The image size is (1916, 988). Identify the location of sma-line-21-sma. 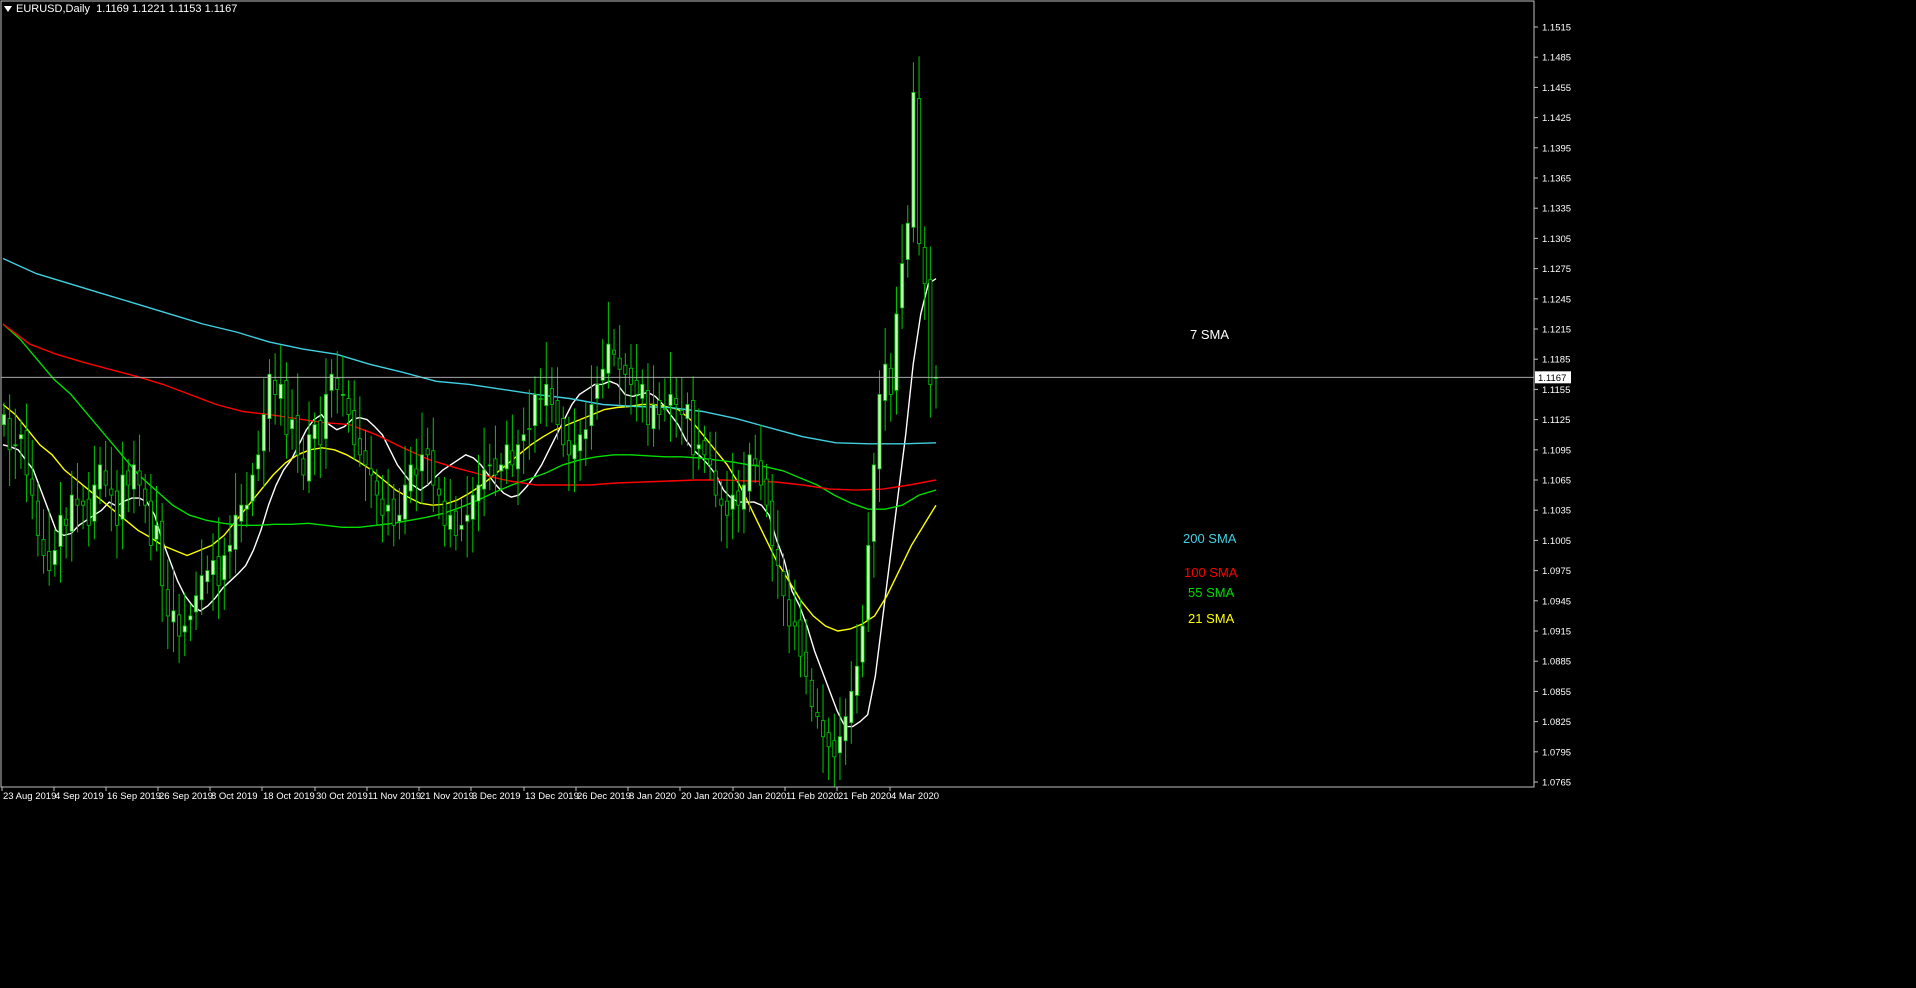
(469, 517).